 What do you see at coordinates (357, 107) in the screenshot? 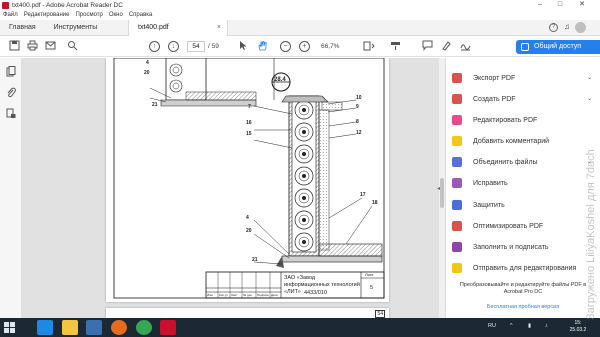
I see `callout-9: 9` at bounding box center [357, 107].